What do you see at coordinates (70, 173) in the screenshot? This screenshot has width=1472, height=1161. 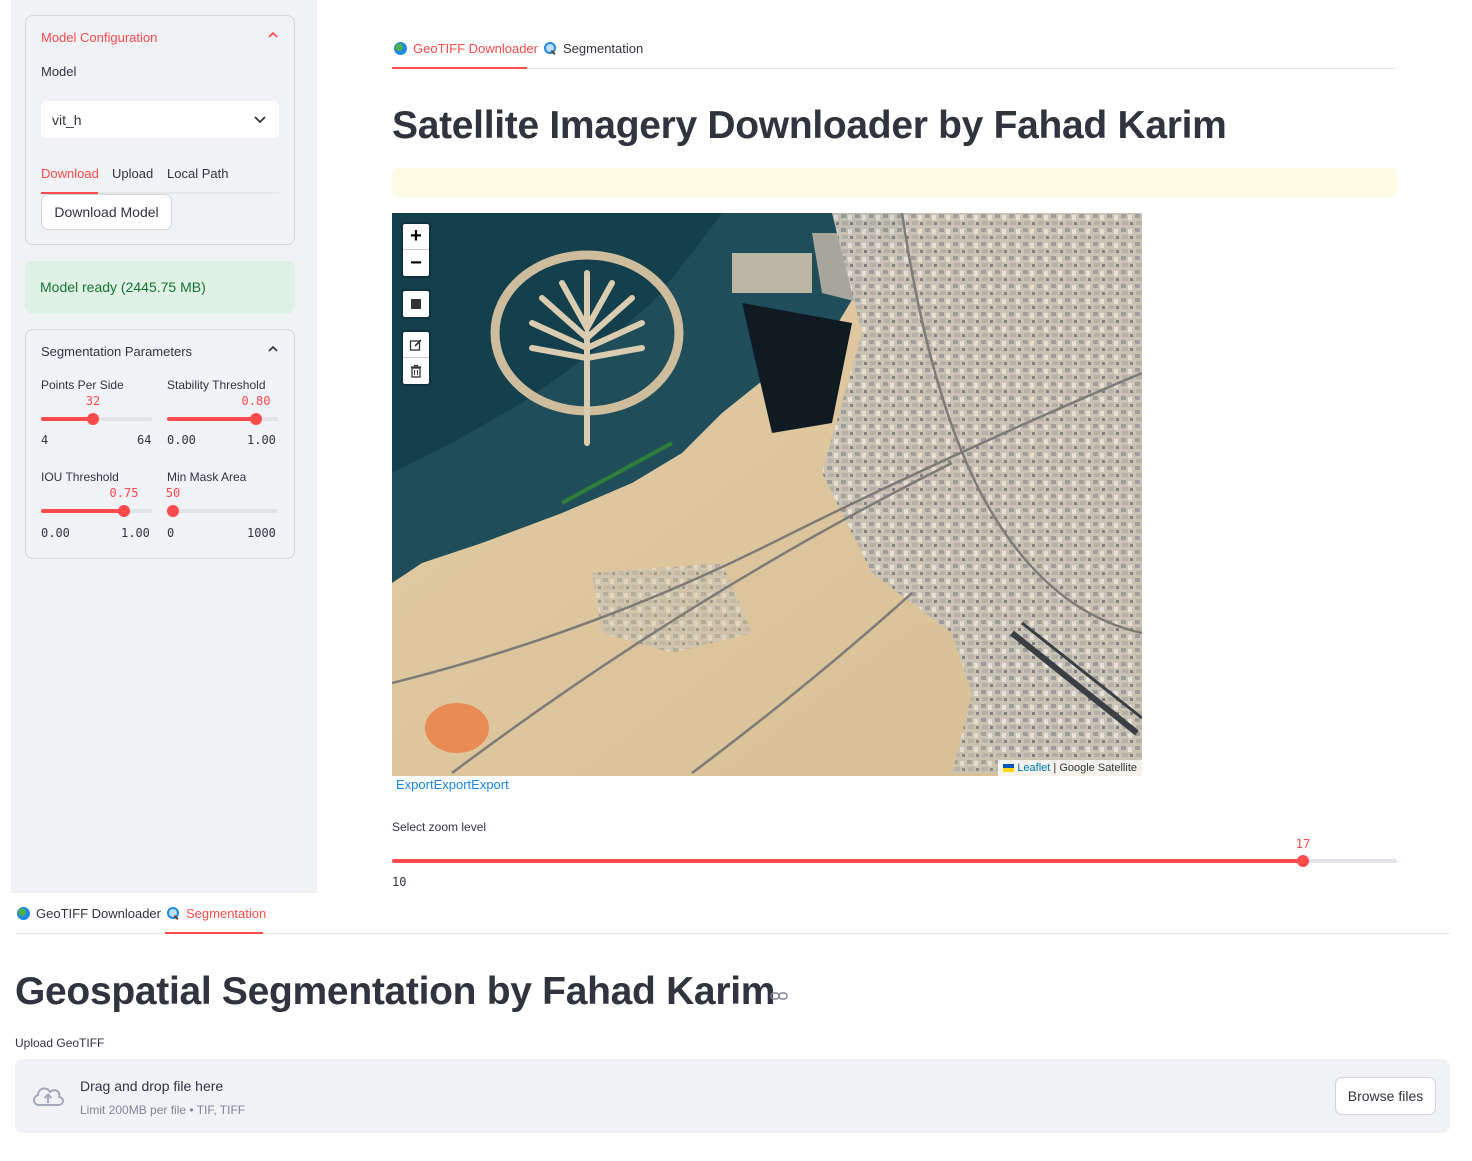 I see `tab-download: Download` at bounding box center [70, 173].